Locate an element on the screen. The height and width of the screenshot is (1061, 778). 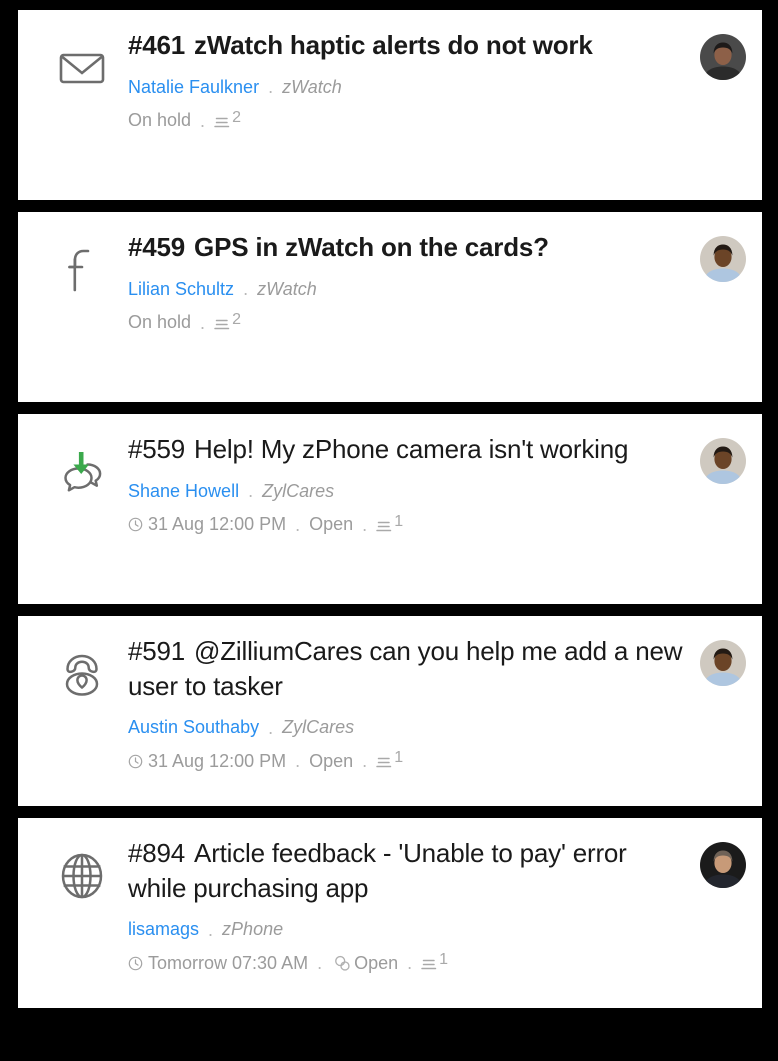
ticket-meta-requester-row: Natalie Faulkner. zWatch is located at coordinates (409, 87).